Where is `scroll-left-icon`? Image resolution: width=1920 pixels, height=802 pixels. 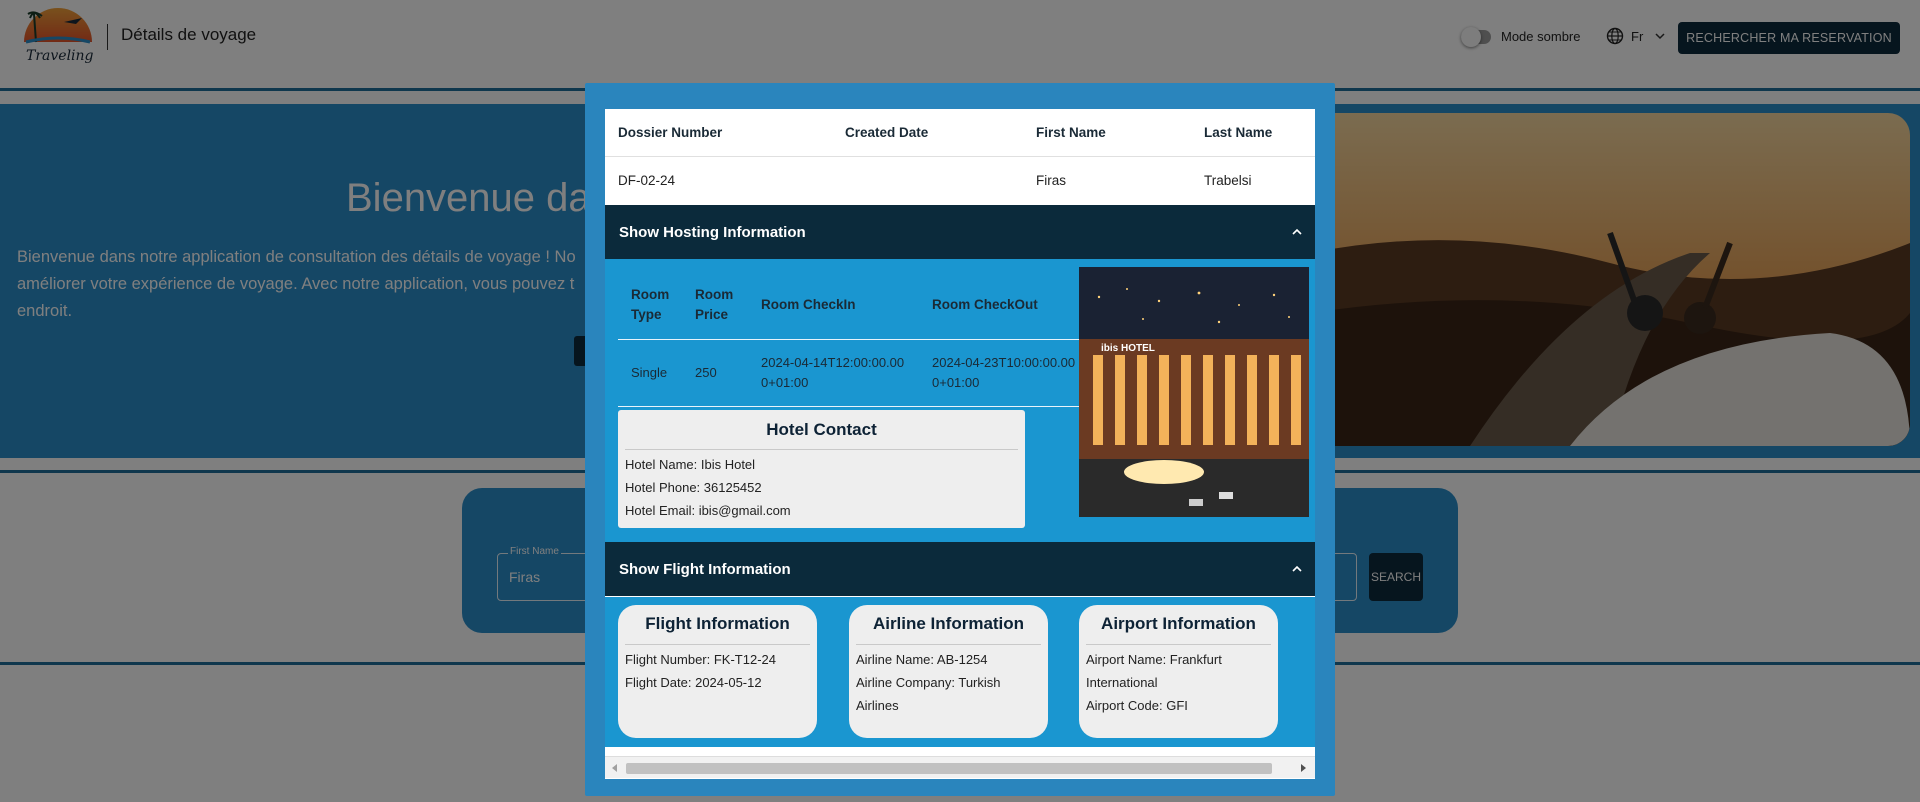 scroll-left-icon is located at coordinates (615, 768).